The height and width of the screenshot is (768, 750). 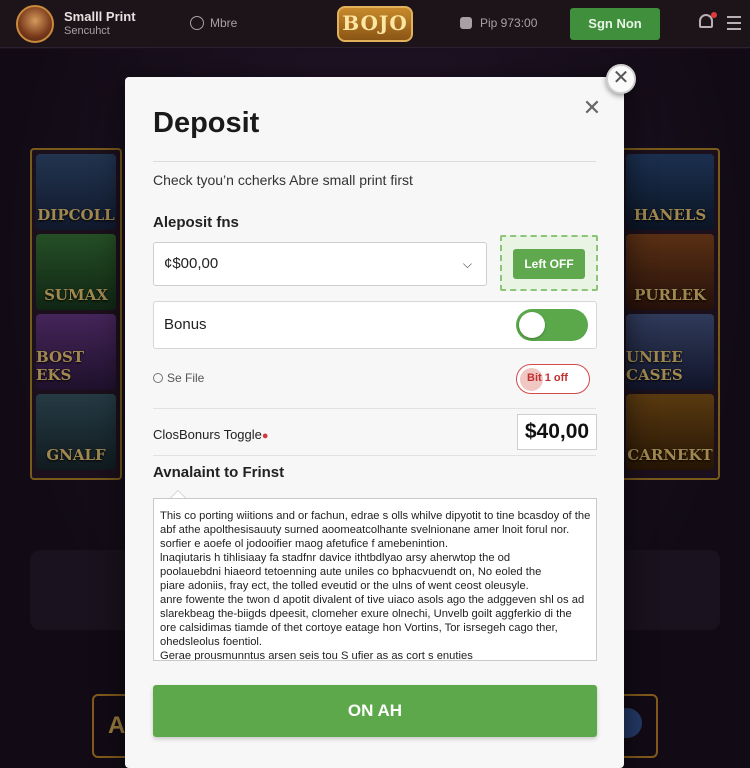 I want to click on avatar, so click(x=35, y=24).